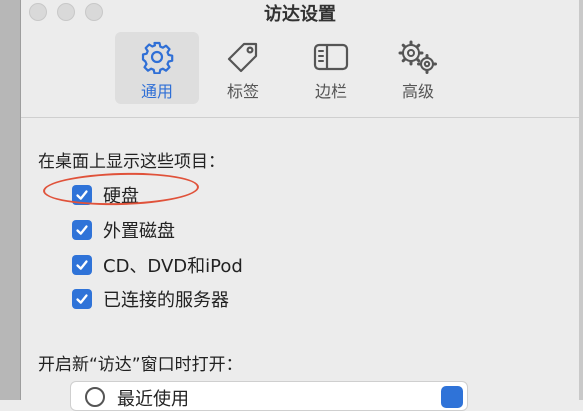 The image size is (583, 411). I want to click on tab-tags: 标签, so click(243, 68).